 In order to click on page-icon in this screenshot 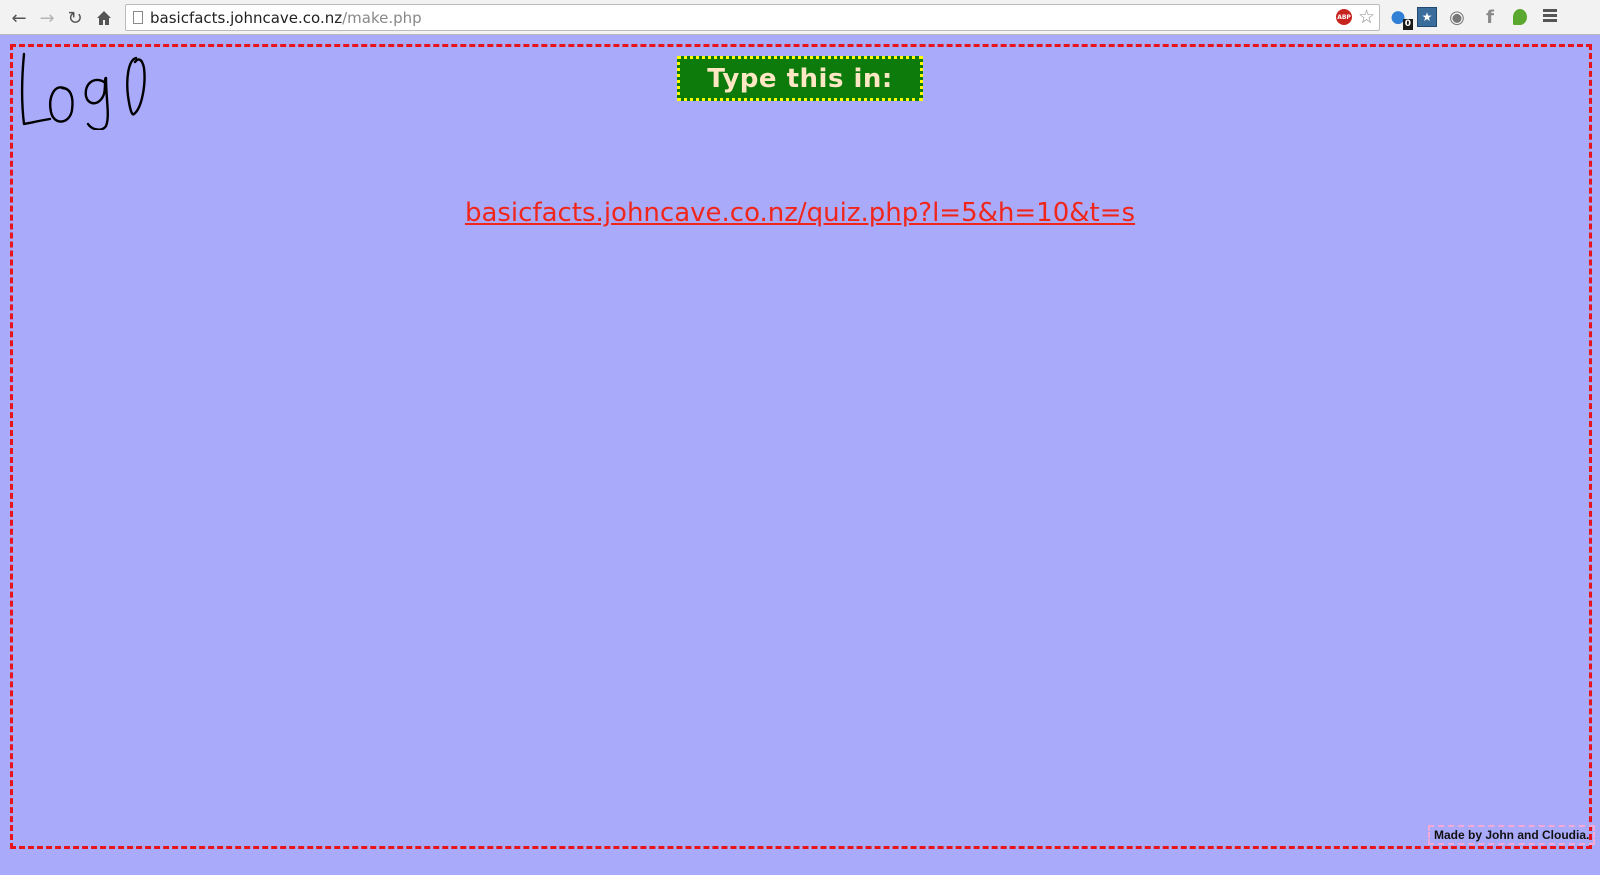, I will do `click(138, 17)`.